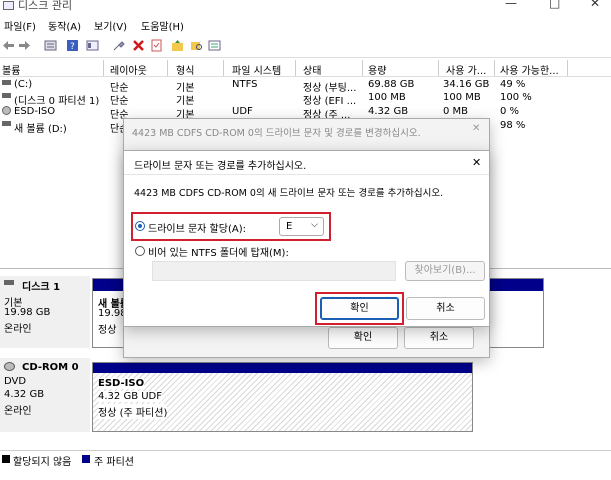  What do you see at coordinates (312, 69) in the screenshot?
I see `col-status: 상태` at bounding box center [312, 69].